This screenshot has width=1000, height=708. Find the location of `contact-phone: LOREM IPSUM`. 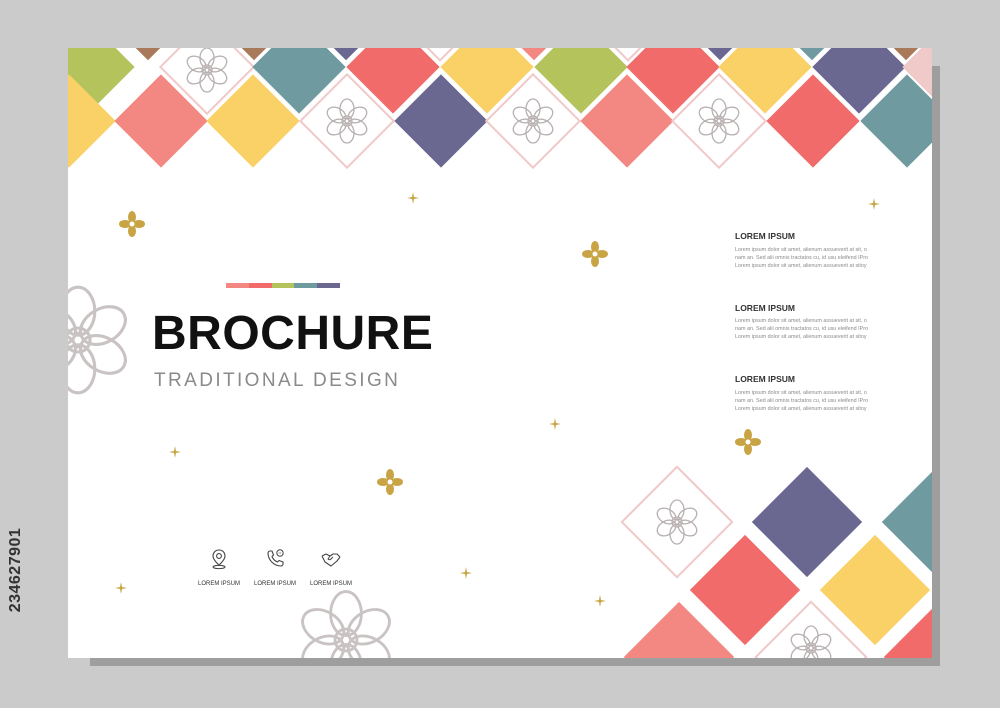

contact-phone: LOREM IPSUM is located at coordinates (275, 567).